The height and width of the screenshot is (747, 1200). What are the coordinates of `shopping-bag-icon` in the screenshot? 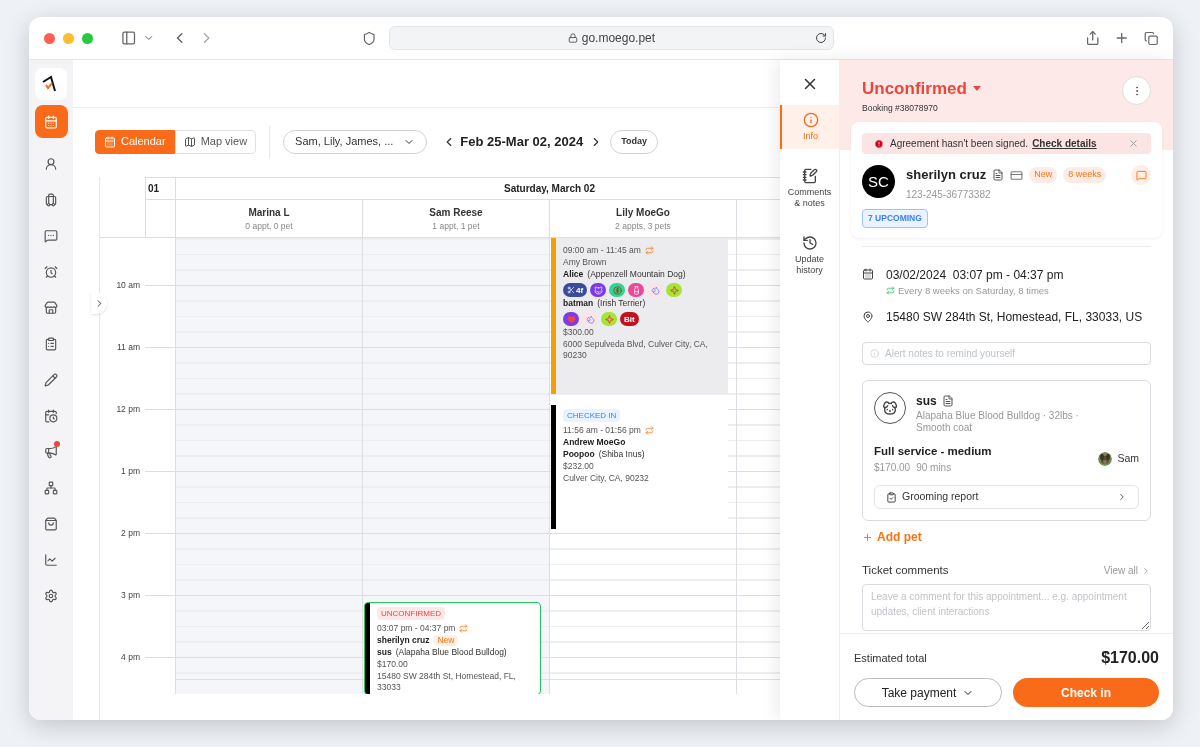 It's located at (51, 523).